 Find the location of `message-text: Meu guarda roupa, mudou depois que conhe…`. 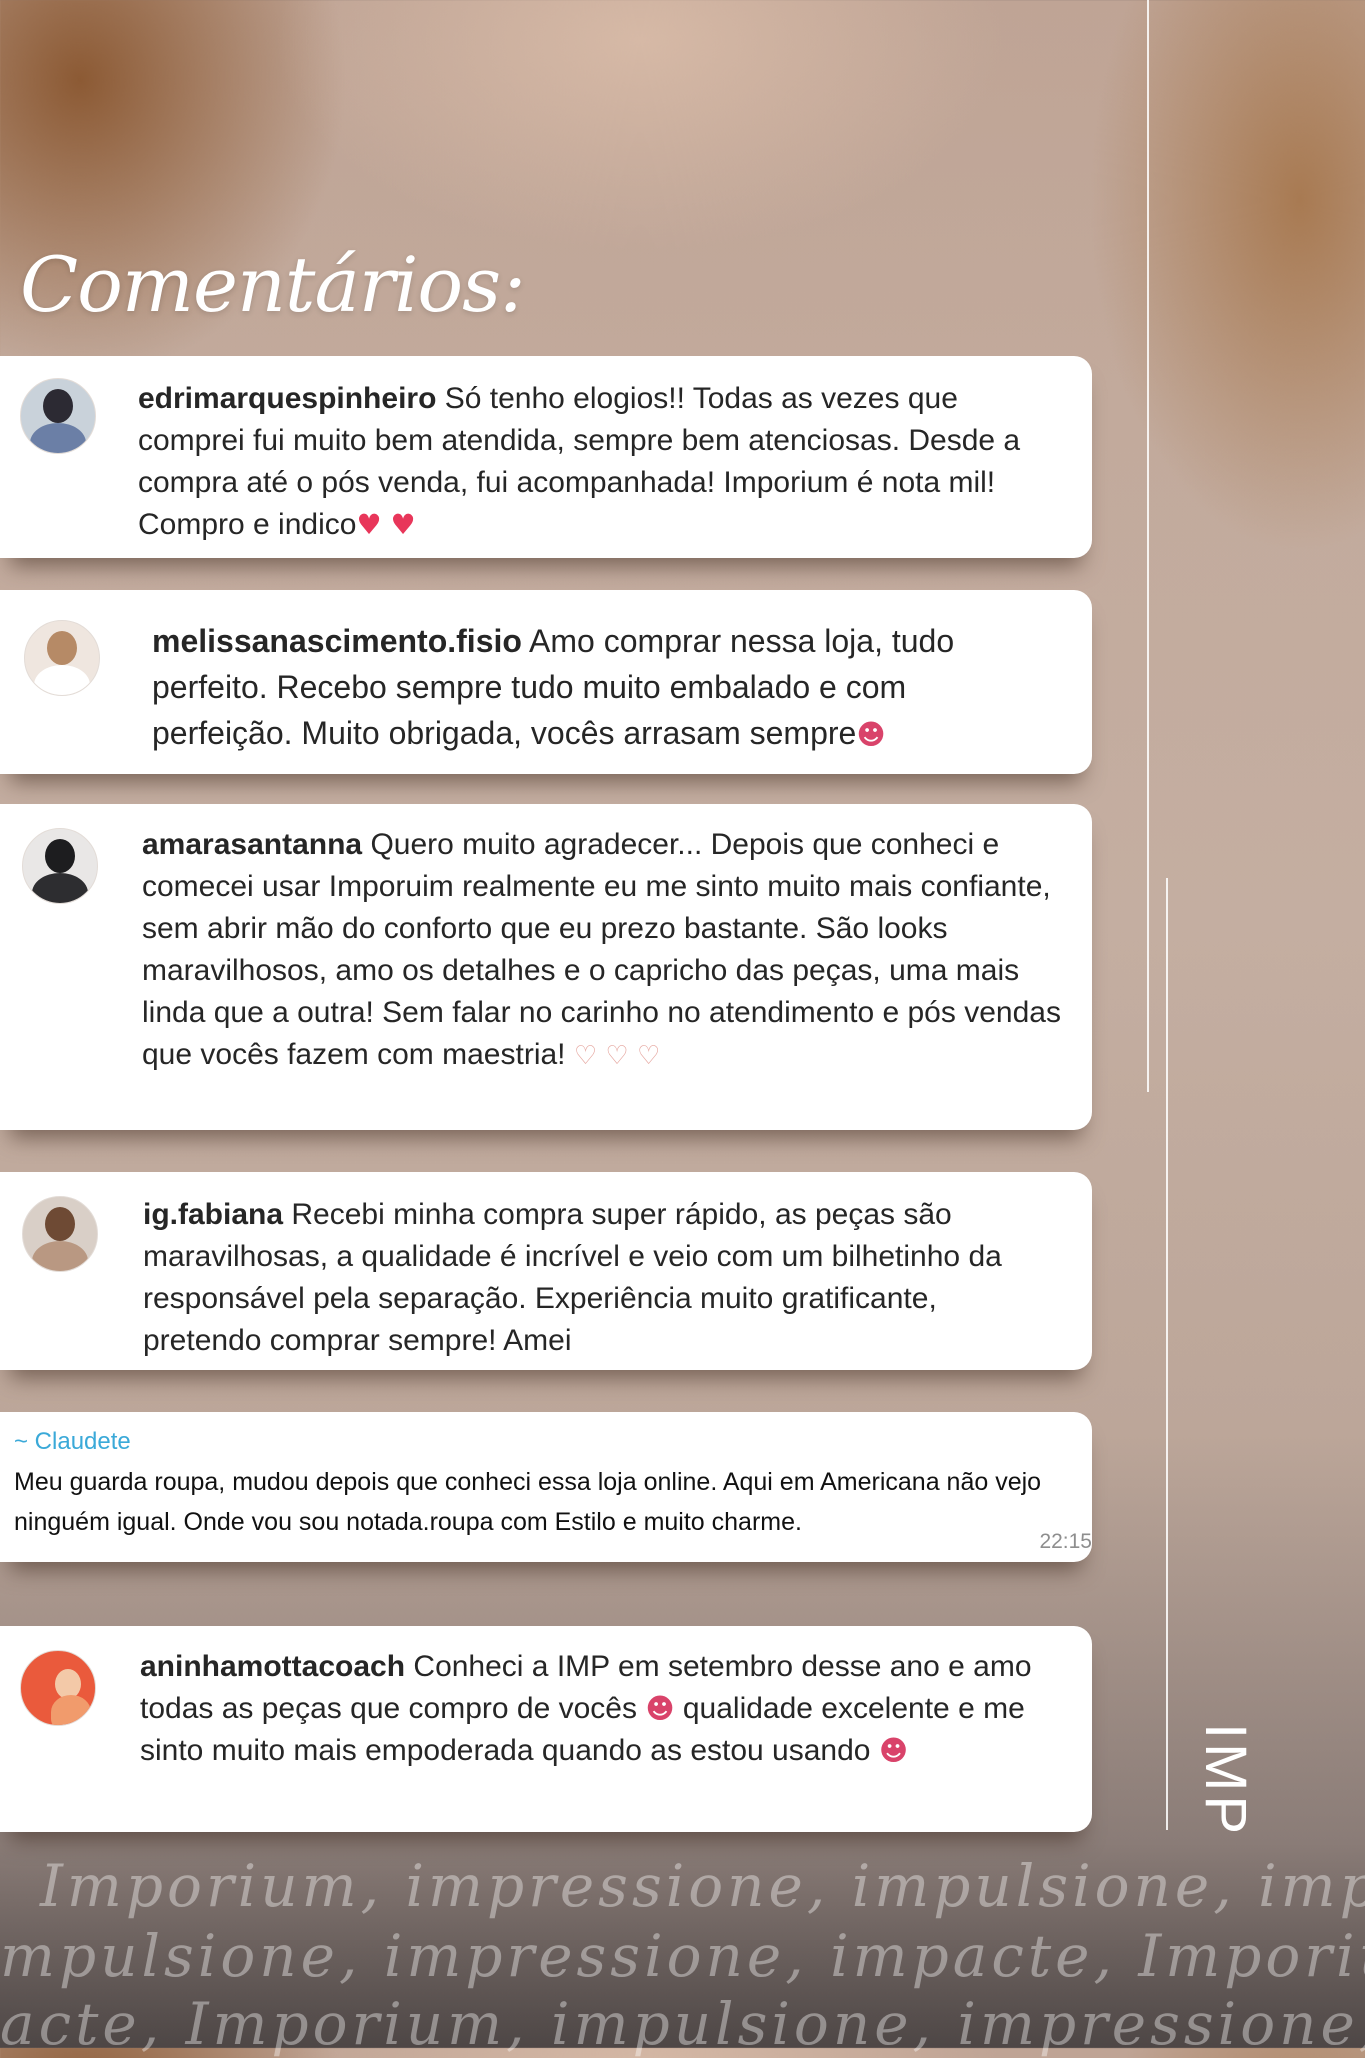

message-text: Meu guarda roupa, mudou depois que conhe… is located at coordinates (528, 1502).